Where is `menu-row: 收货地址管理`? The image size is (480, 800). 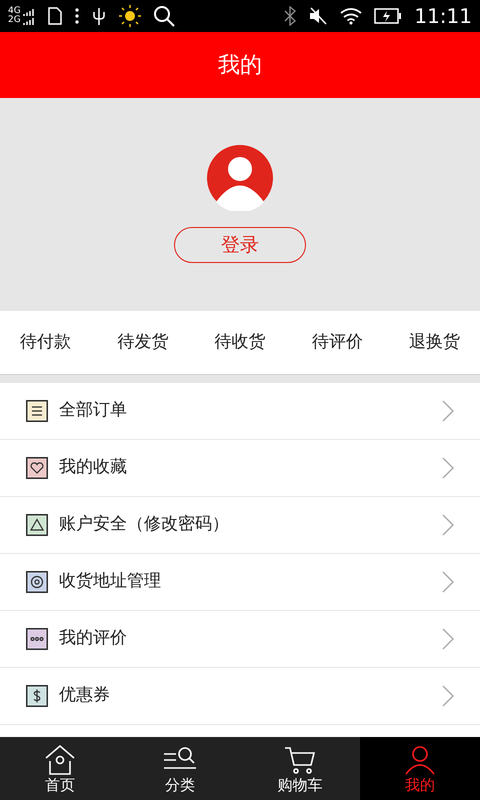
menu-row: 收货地址管理 is located at coordinates (240, 582).